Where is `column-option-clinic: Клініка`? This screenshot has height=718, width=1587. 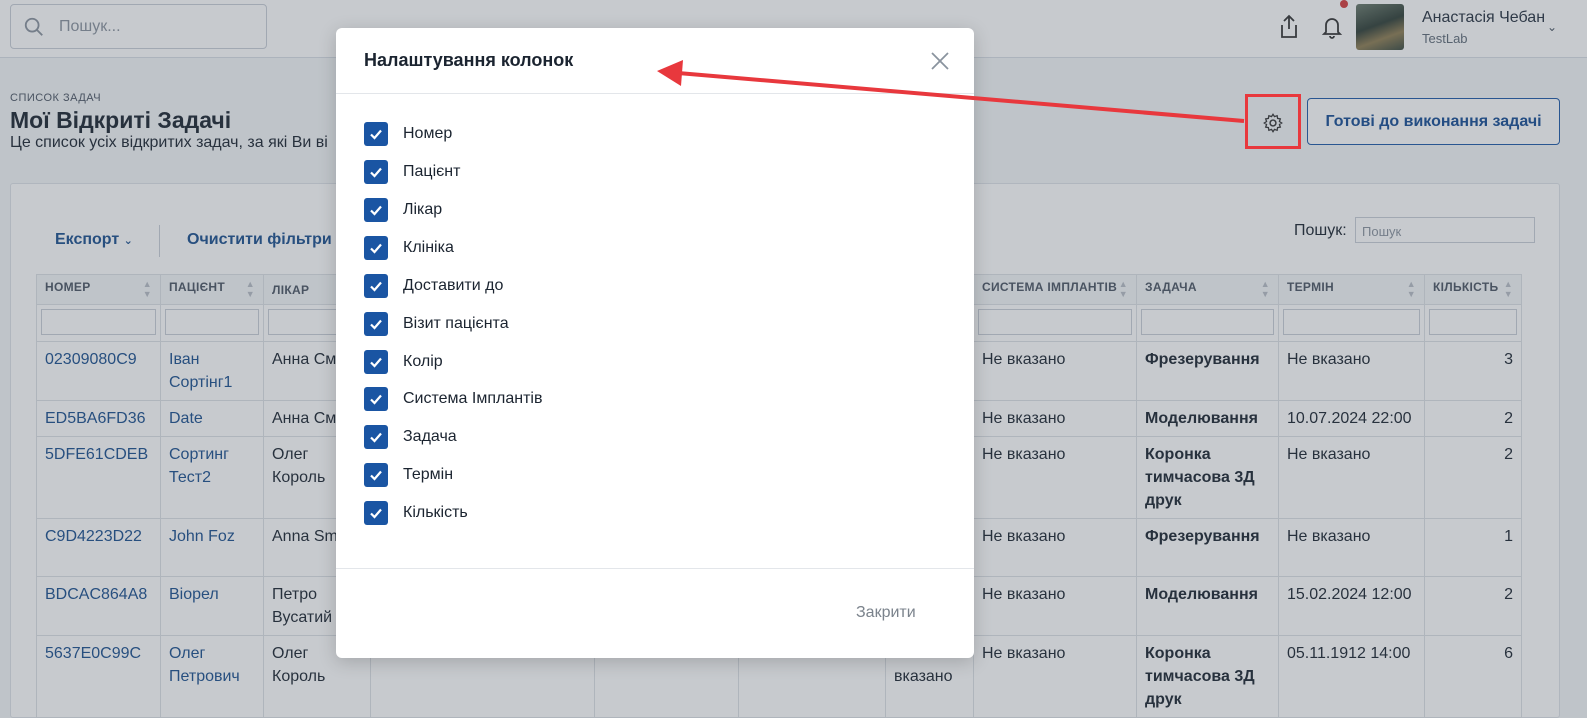
column-option-clinic: Клініка is located at coordinates (409, 248).